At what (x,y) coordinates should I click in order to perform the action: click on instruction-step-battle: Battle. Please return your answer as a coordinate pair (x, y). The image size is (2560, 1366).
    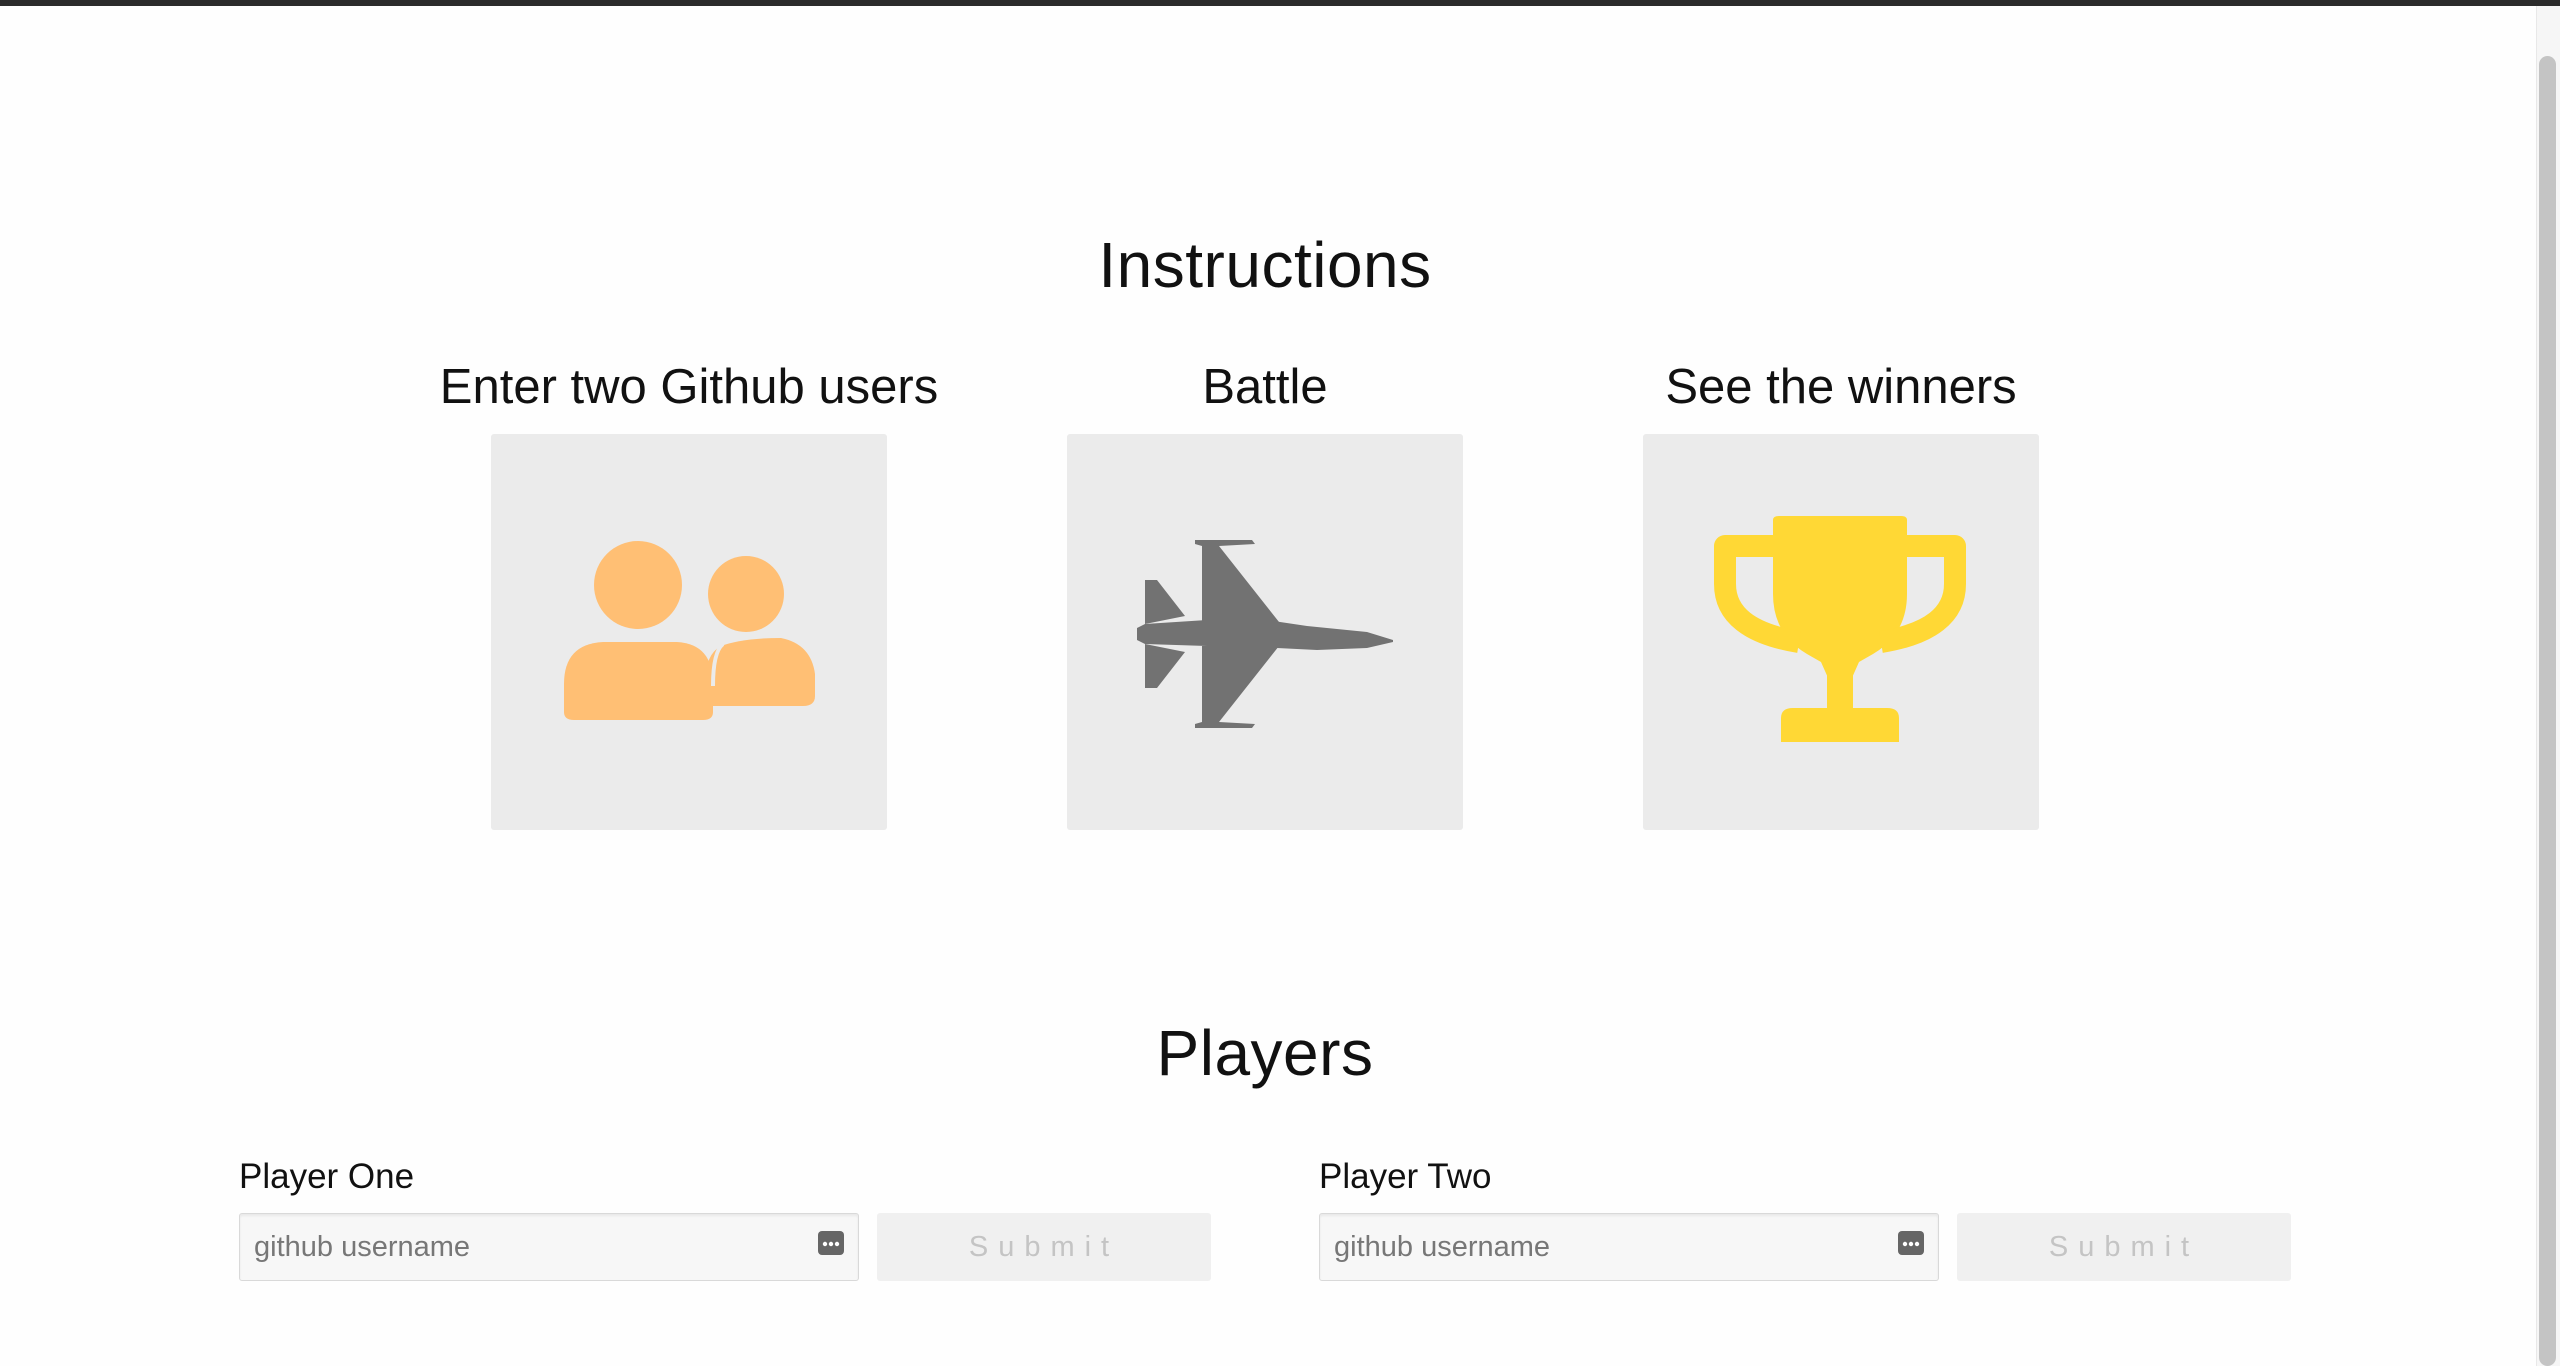
    Looking at the image, I should click on (1265, 591).